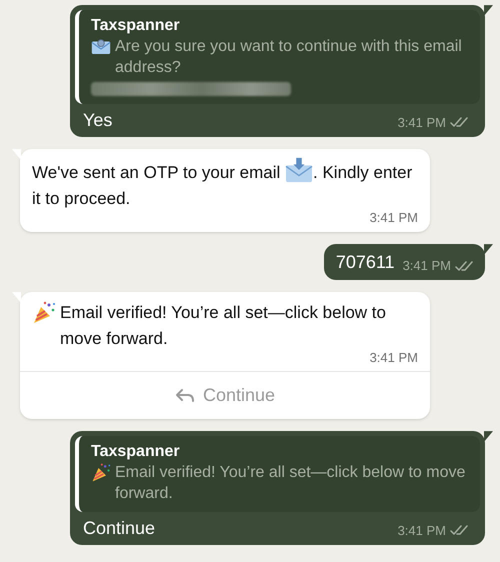 The width and height of the screenshot is (500, 562). Describe the element at coordinates (97, 120) in the screenshot. I see `message-text: Yes` at that location.